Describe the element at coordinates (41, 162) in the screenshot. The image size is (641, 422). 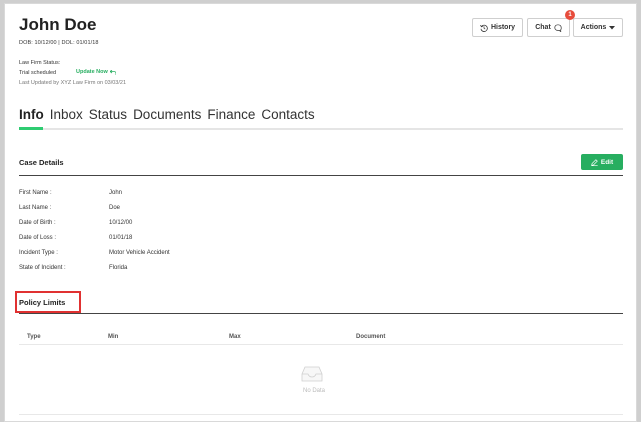
I see `case-details-title: Case Details` at that location.